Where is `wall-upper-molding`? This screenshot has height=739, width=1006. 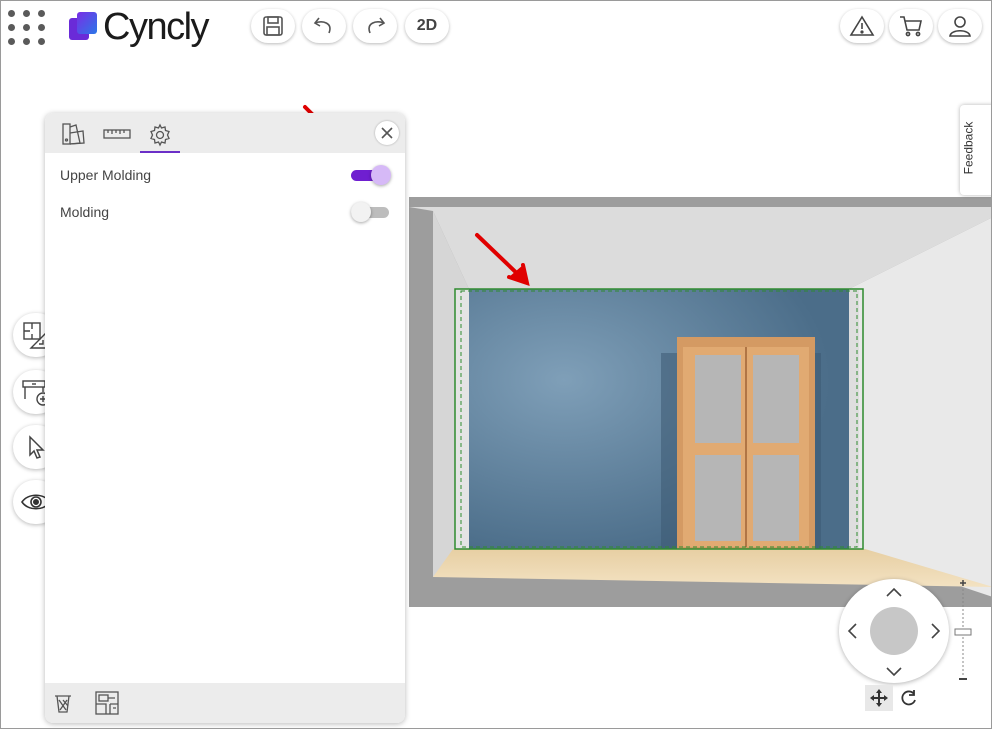 wall-upper-molding is located at coordinates (462, 419).